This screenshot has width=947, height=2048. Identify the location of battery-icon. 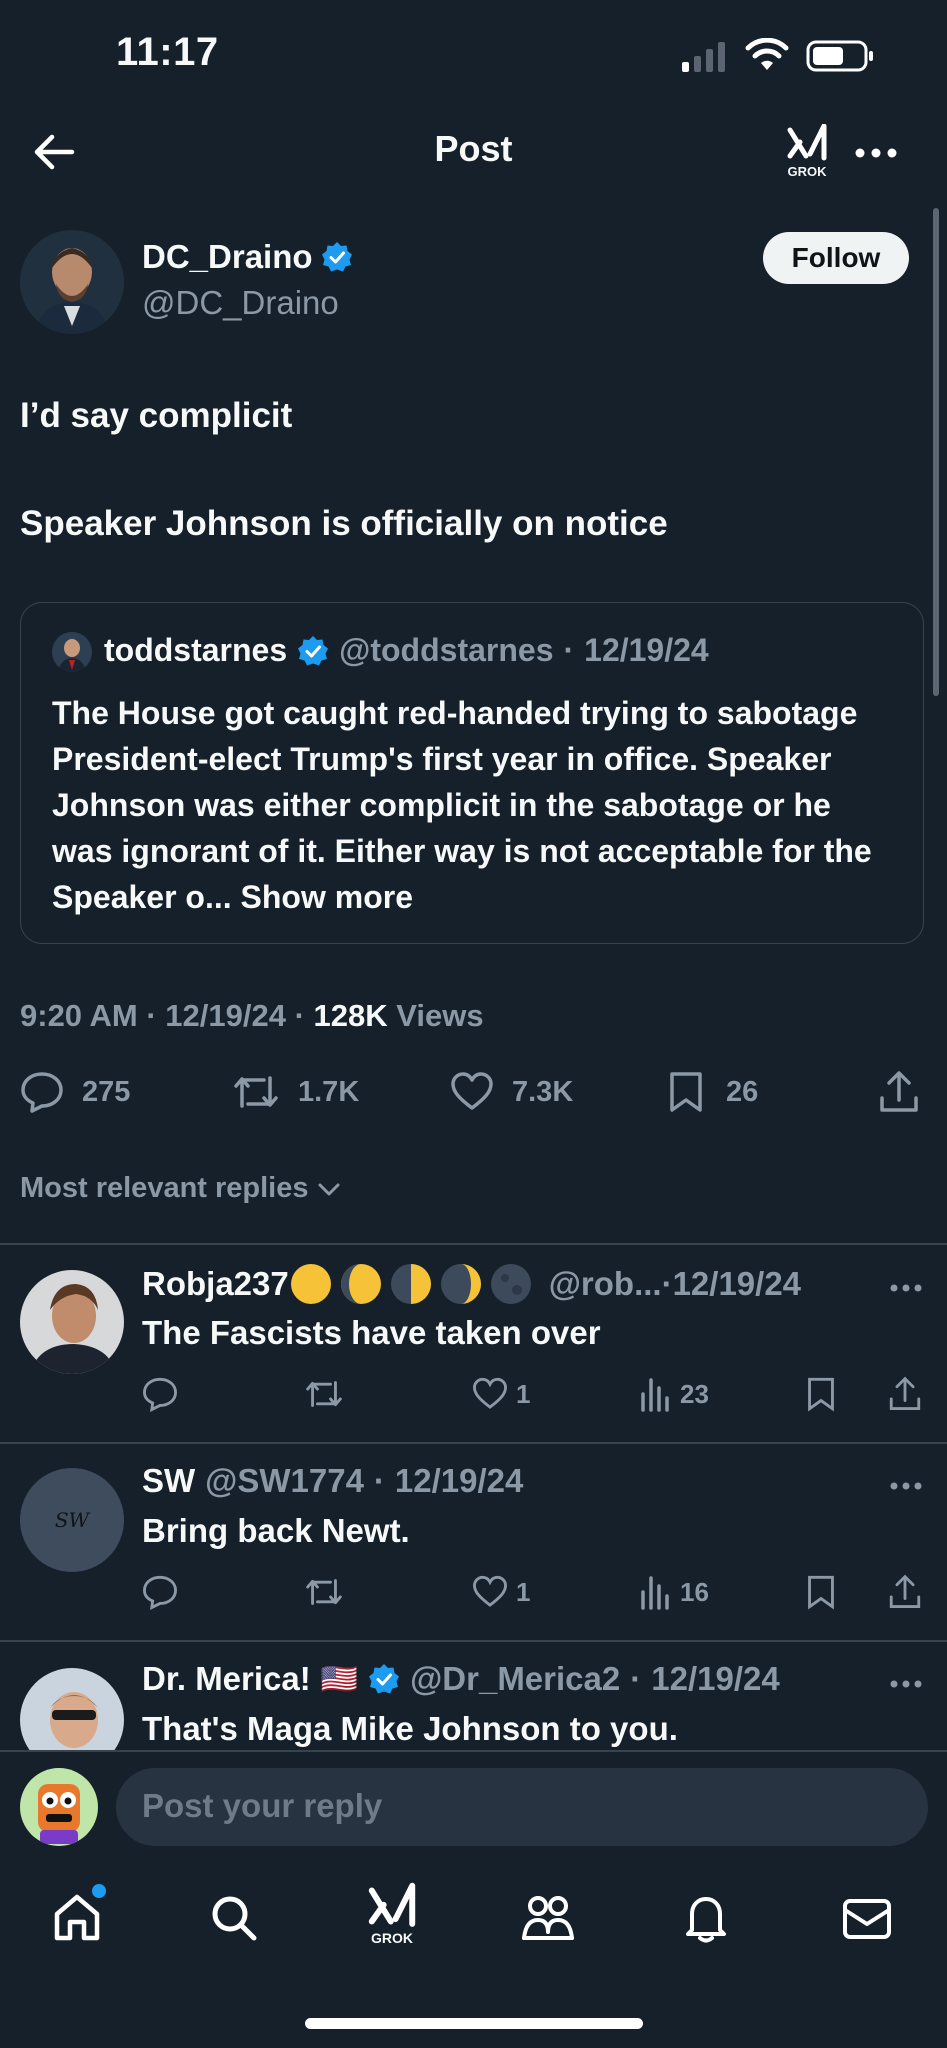
(841, 56).